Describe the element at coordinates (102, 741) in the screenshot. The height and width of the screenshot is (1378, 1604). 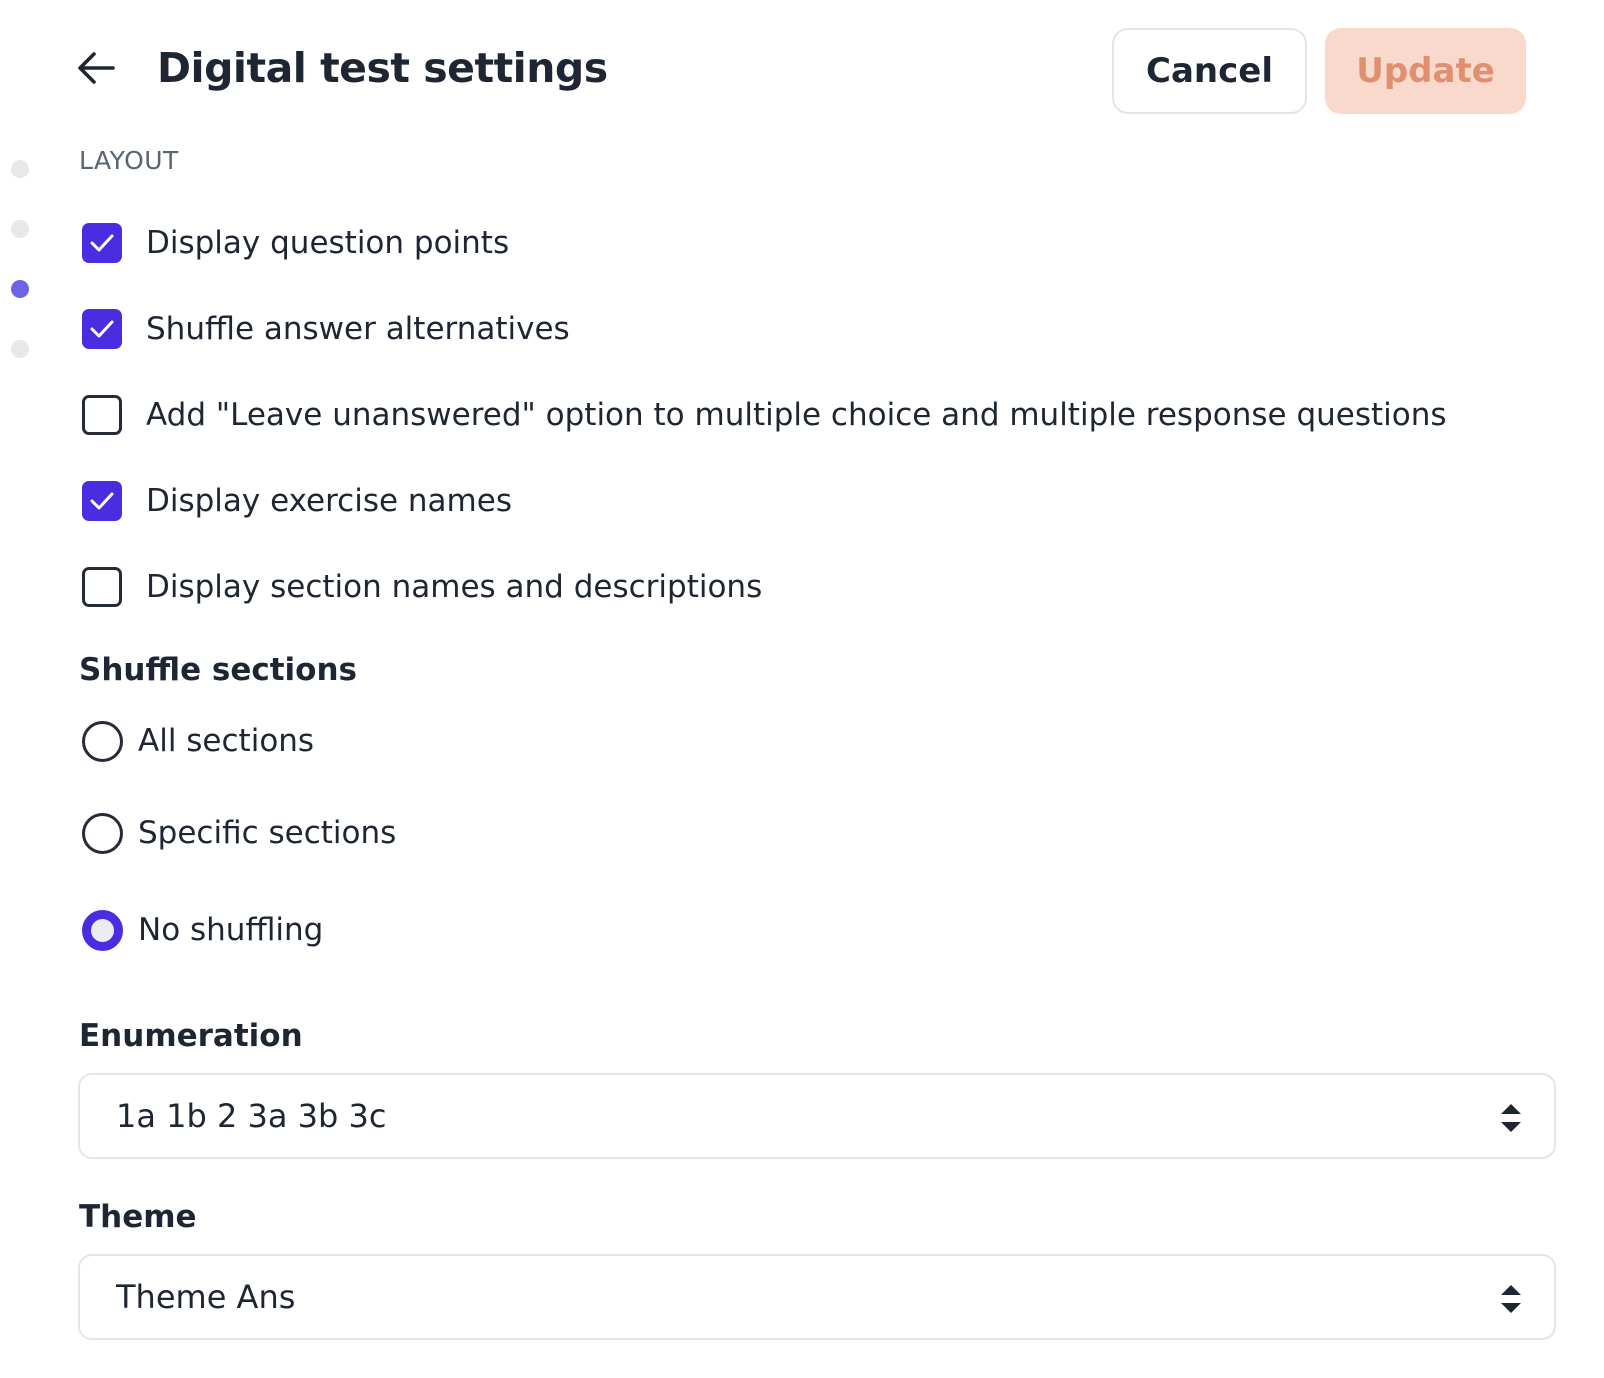
I see `radio-all-sections` at that location.